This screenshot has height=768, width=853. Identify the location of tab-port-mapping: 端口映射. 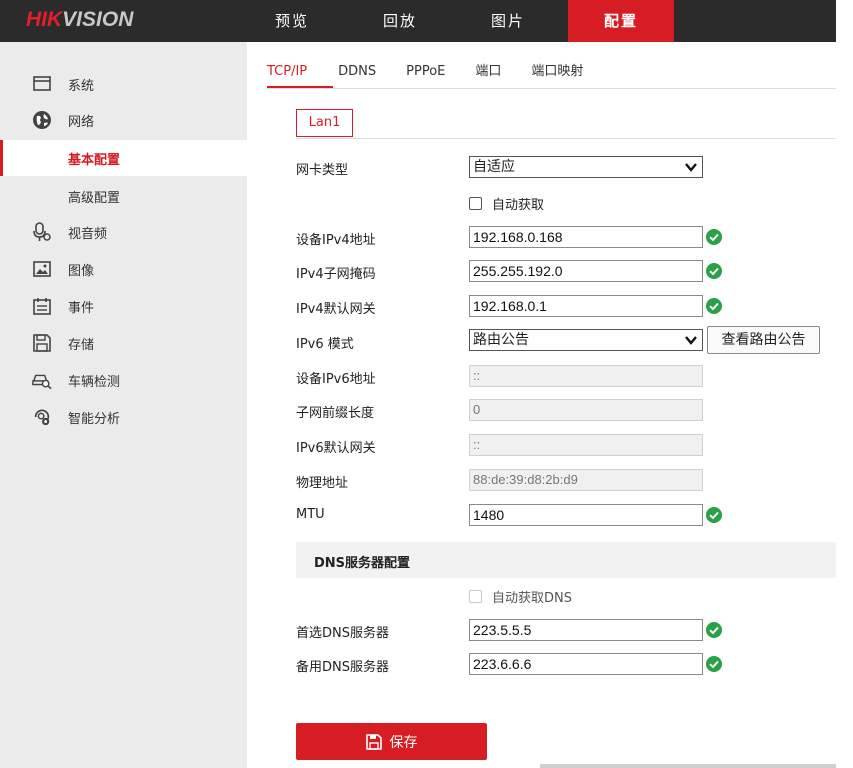
(557, 74).